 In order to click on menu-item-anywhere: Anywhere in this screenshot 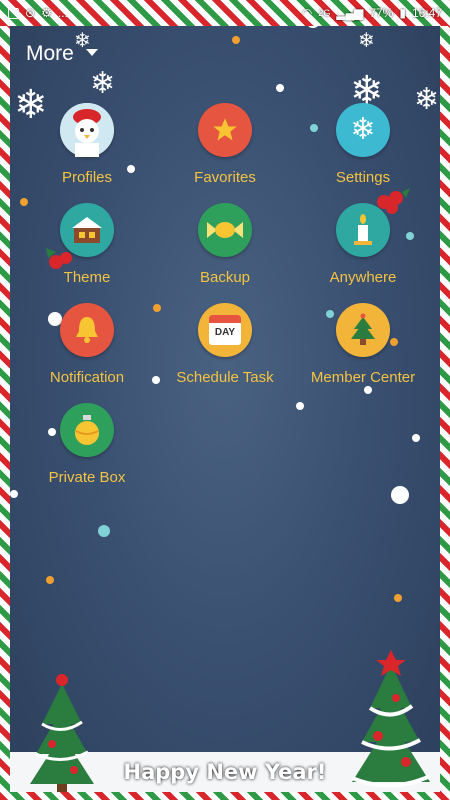, I will do `click(363, 244)`.